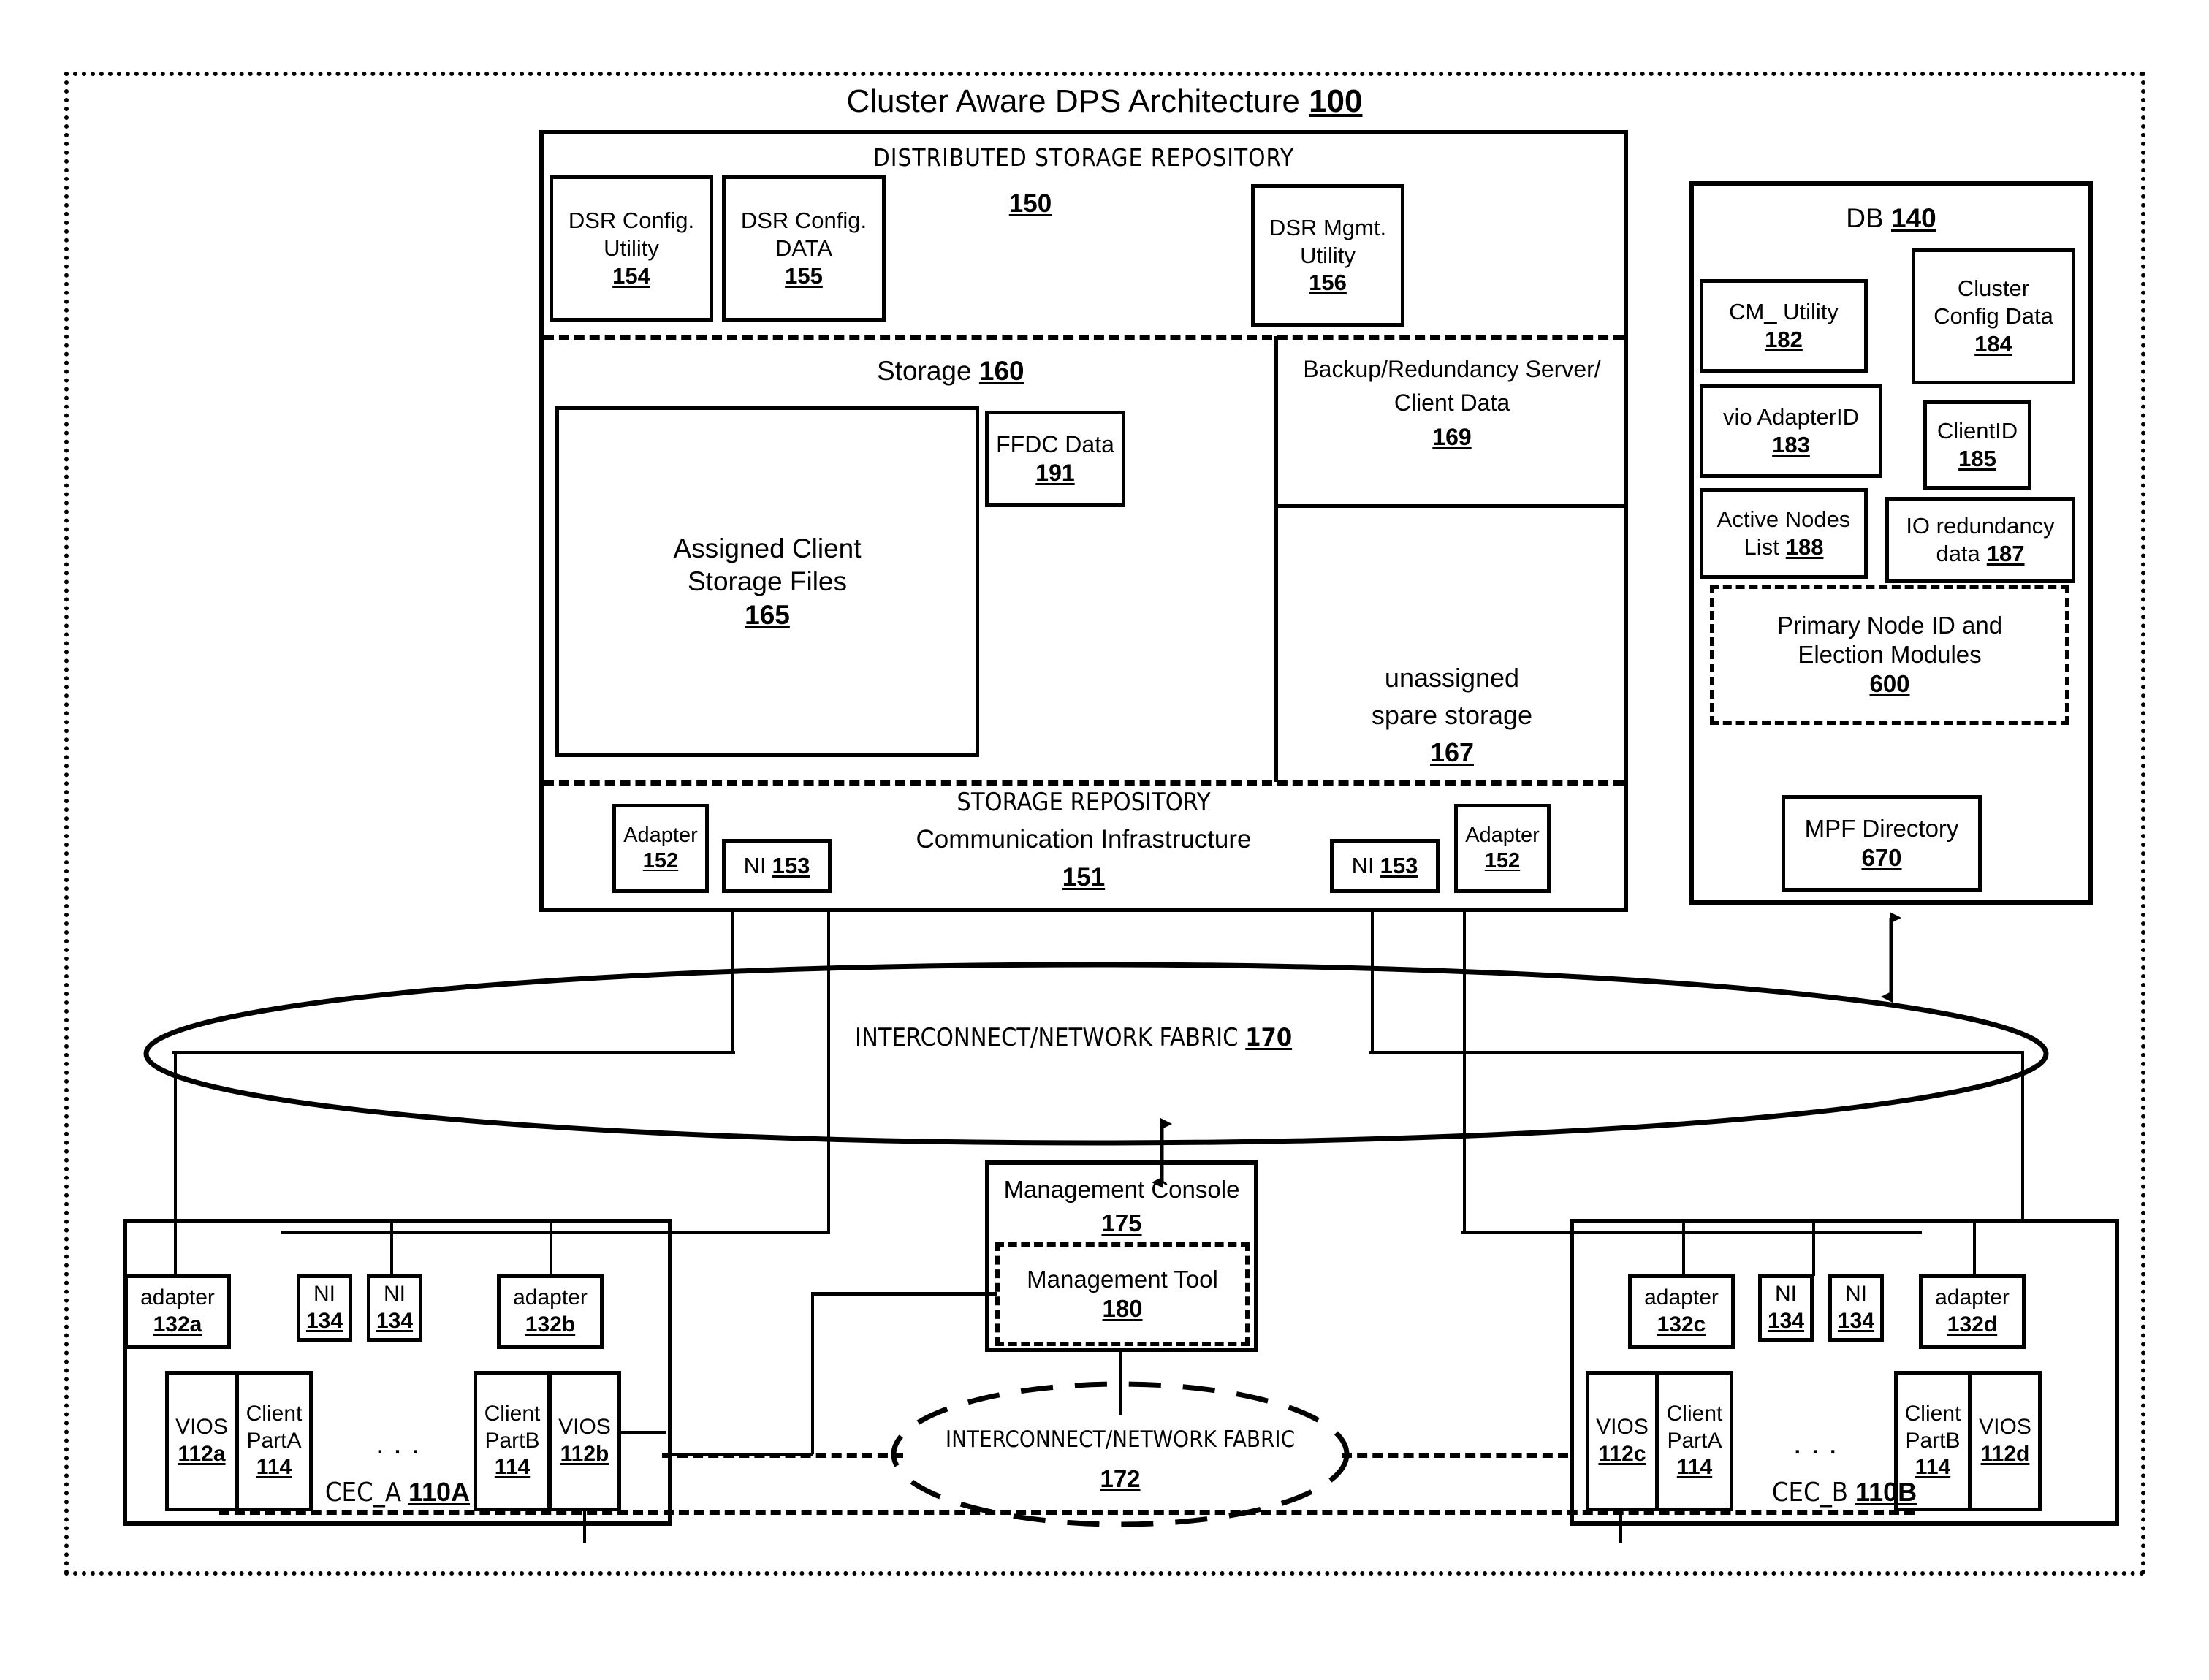 This screenshot has height=1680, width=2209. Describe the element at coordinates (392, 1247) in the screenshot. I see `cec-a-ni134-stem` at that location.